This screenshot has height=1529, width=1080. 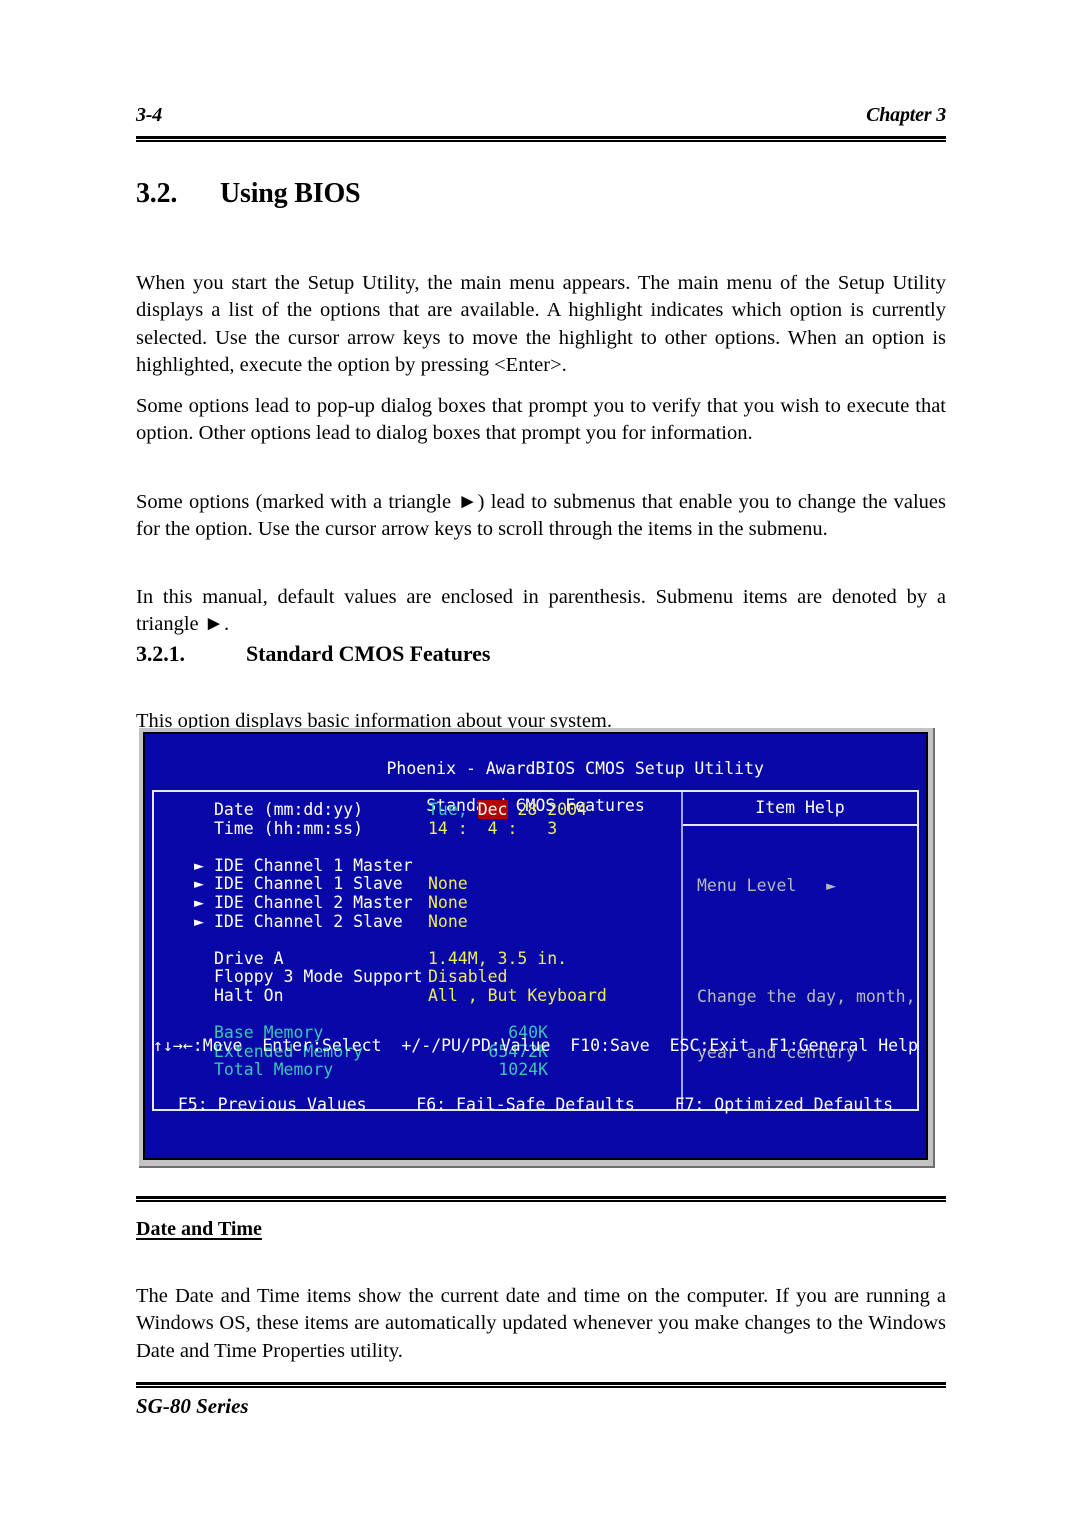 I want to click on chapter-label: Chapter 3, so click(x=906, y=115).